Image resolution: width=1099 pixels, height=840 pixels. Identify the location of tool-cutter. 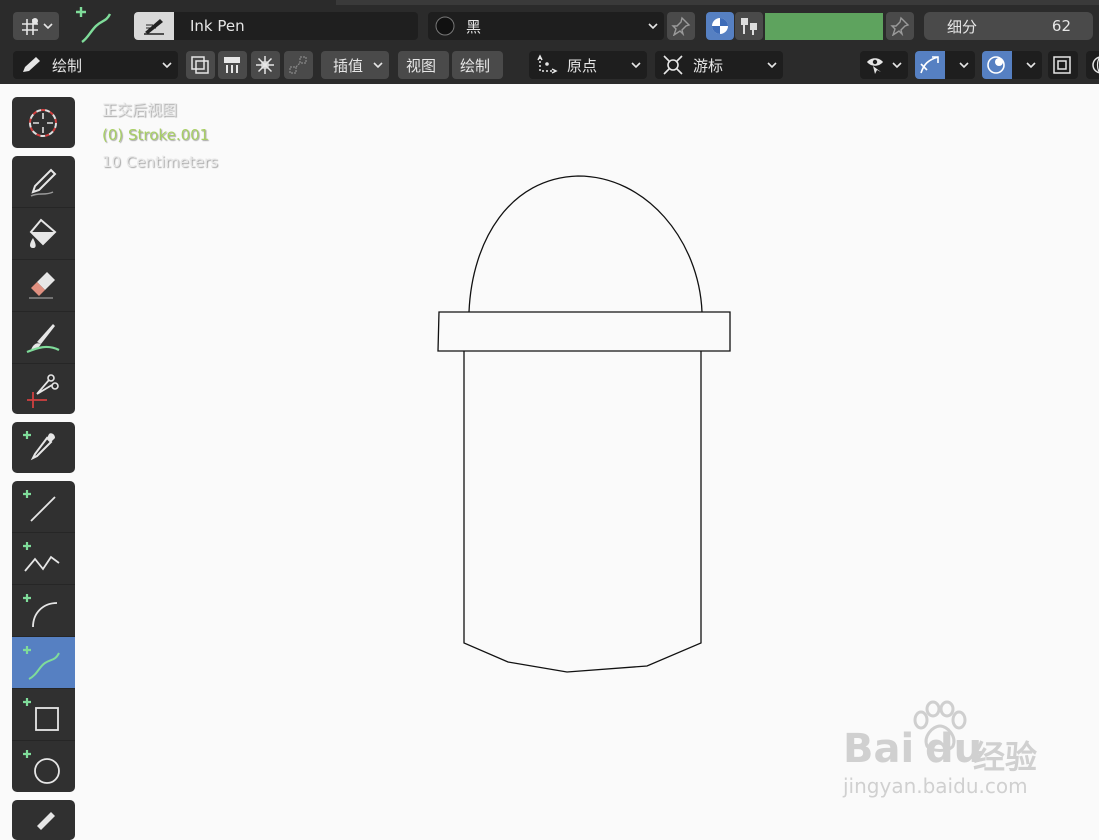
(43, 389).